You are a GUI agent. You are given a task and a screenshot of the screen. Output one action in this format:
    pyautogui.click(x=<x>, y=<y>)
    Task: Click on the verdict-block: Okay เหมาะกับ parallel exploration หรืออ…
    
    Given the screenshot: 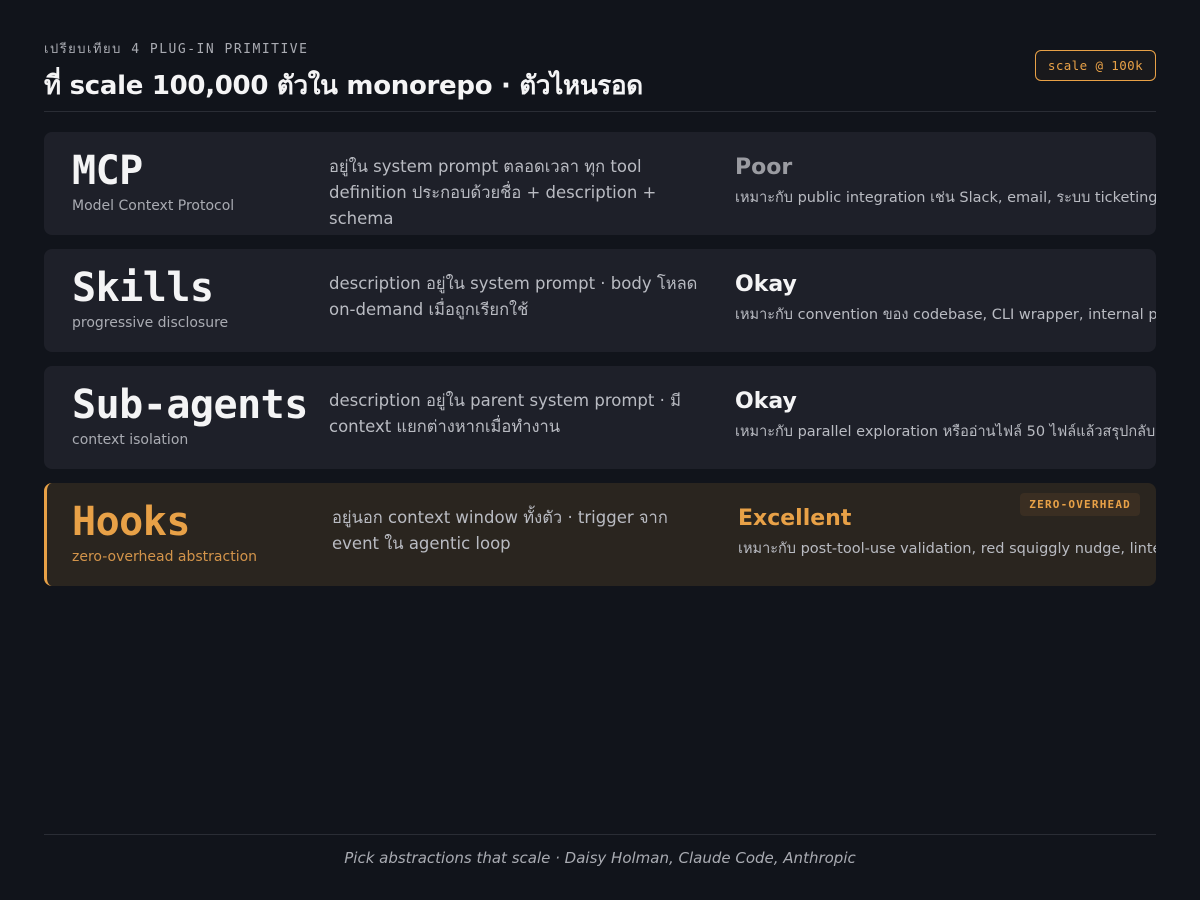 What is the action you would take?
    pyautogui.click(x=945, y=415)
    